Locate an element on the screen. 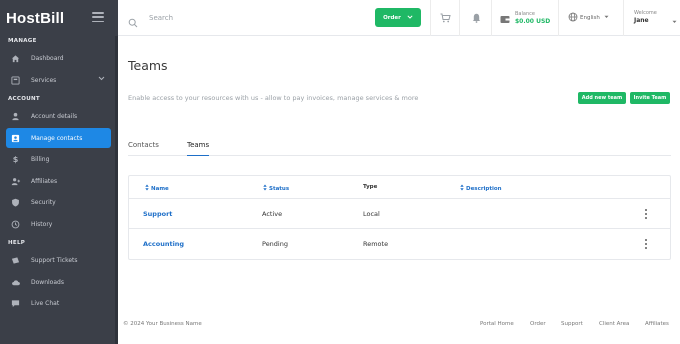 The image size is (680, 344). topbar: Order Balance $0.00 USD English Welcome is located at coordinates (399, 18).